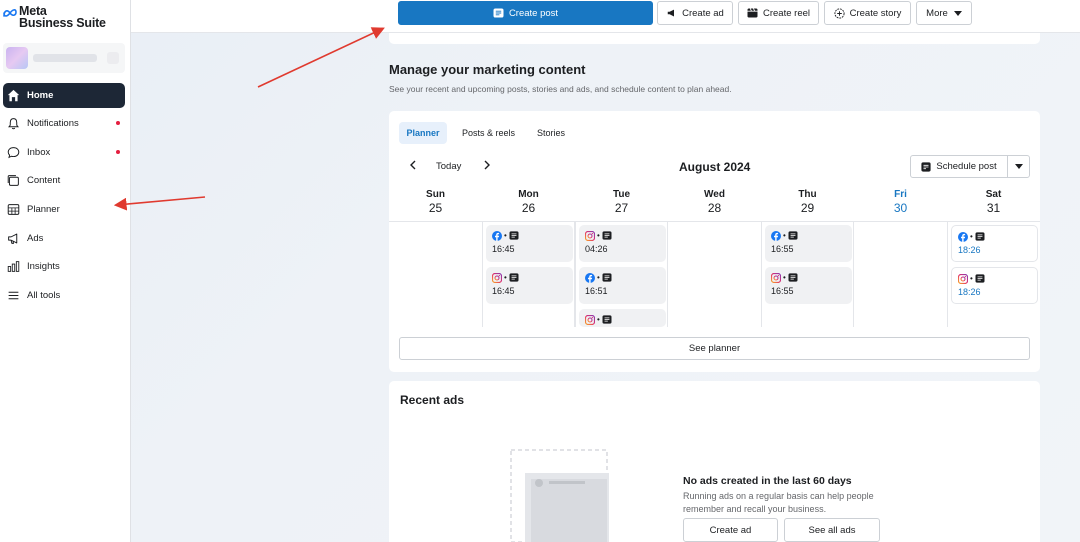 Image resolution: width=1080 pixels, height=542 pixels. I want to click on chevron-left-icon, so click(412, 165).